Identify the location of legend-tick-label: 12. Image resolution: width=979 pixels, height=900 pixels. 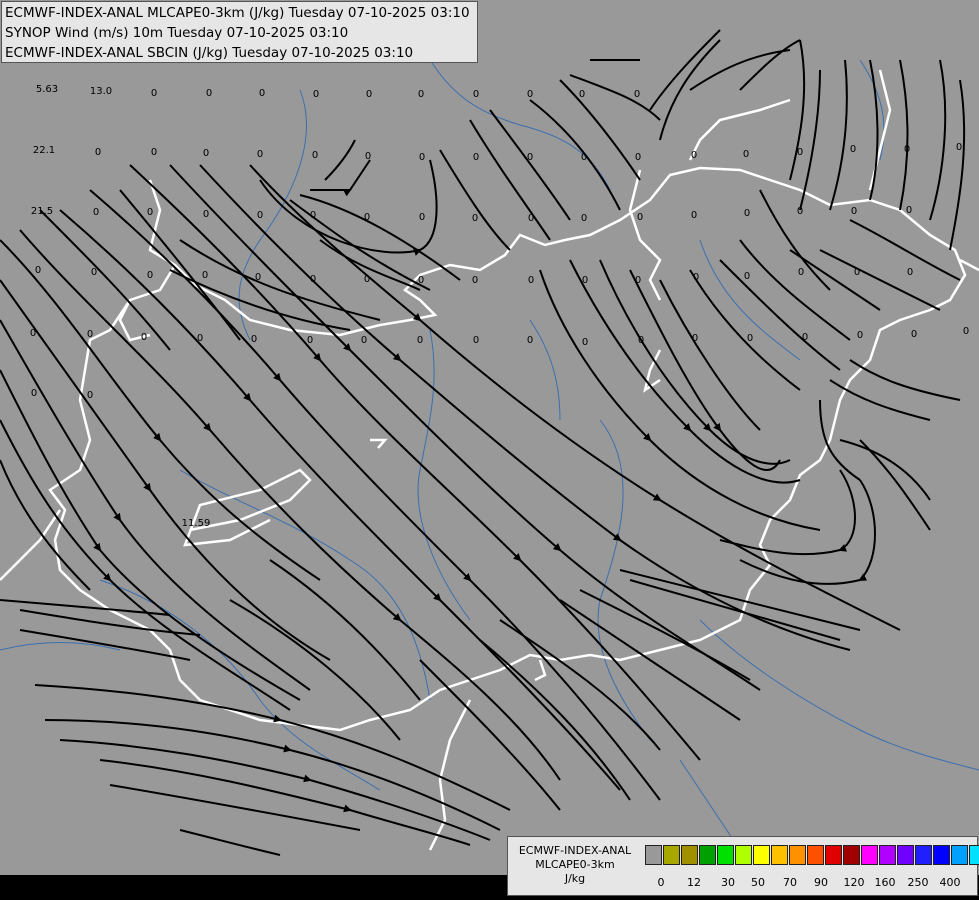
(694, 882).